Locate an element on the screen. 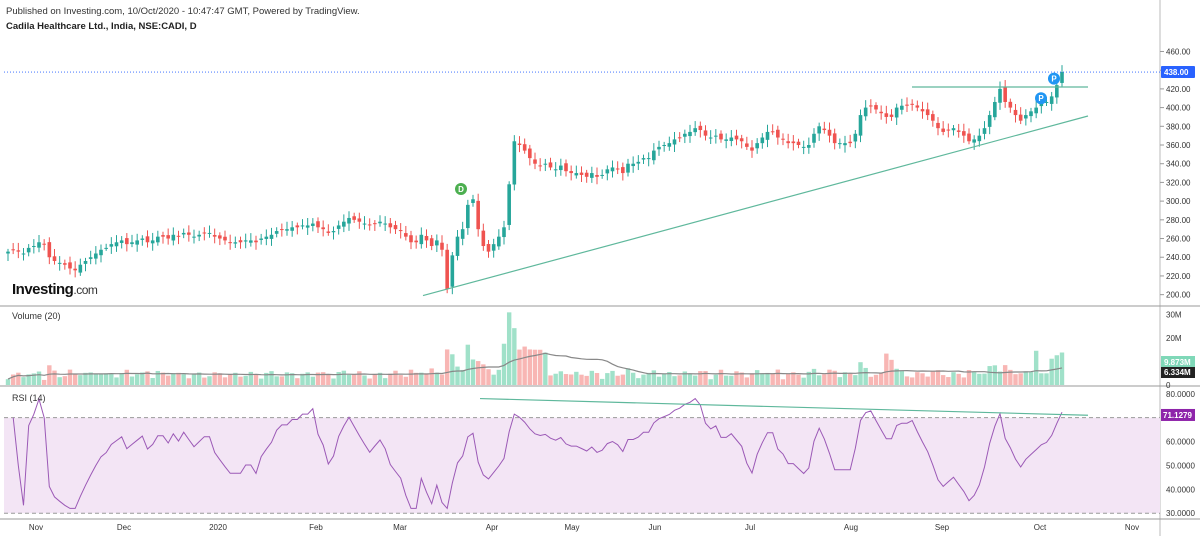 The width and height of the screenshot is (1200, 536). x-tick-label: Oct is located at coordinates (1040, 527).